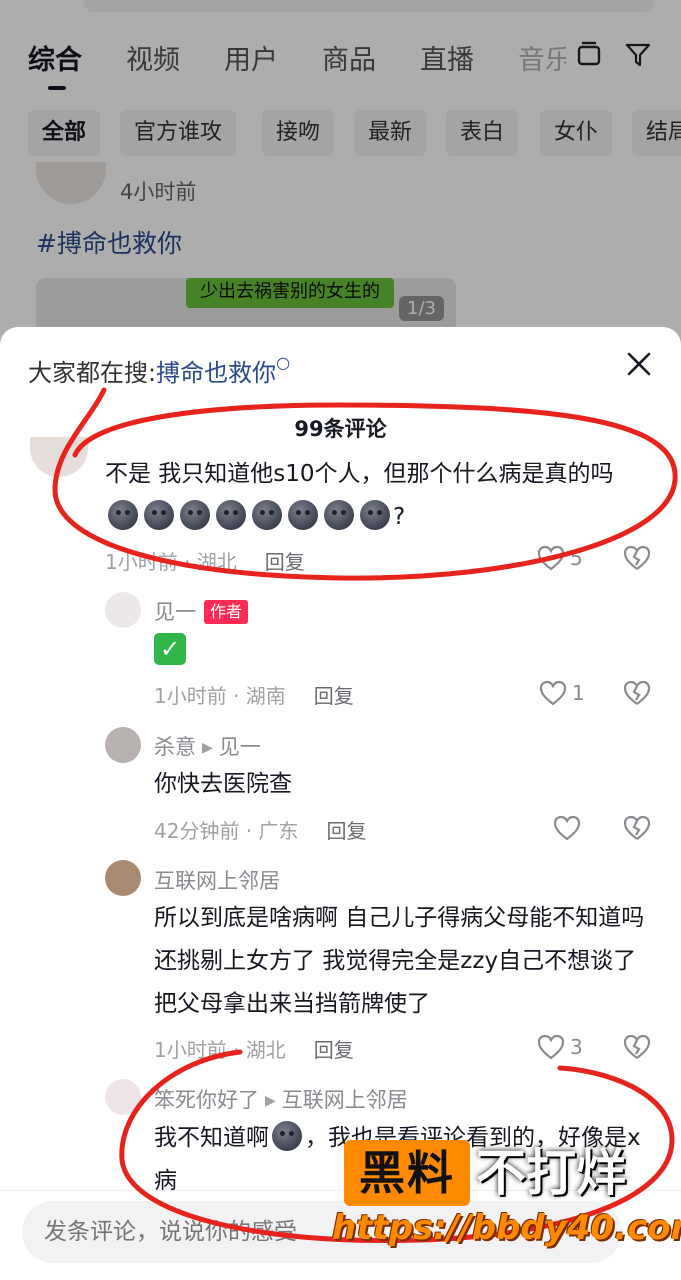 Image resolution: width=681 pixels, height=1280 pixels. What do you see at coordinates (639, 364) in the screenshot?
I see `close-icon` at bounding box center [639, 364].